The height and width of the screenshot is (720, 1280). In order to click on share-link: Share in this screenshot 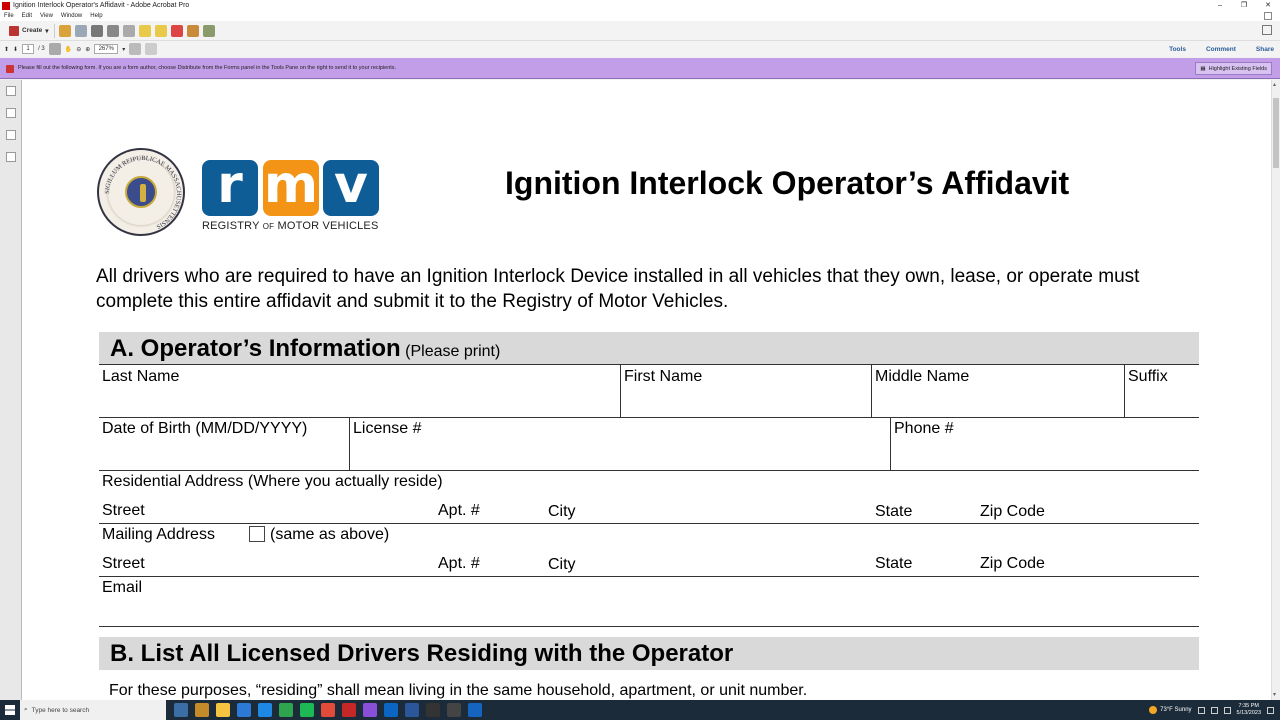, I will do `click(1265, 49)`.